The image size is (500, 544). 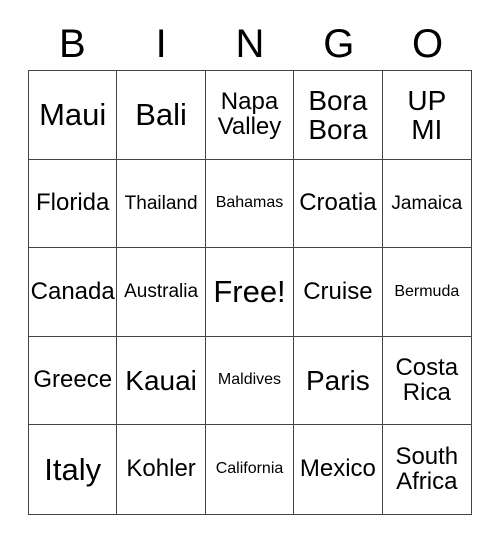 I want to click on bingo-cell-label: Bahamas, so click(x=249, y=203).